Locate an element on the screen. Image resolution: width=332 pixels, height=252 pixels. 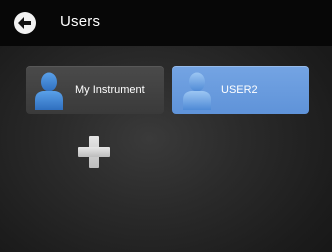
user-tile-label: USER2 is located at coordinates (239, 90).